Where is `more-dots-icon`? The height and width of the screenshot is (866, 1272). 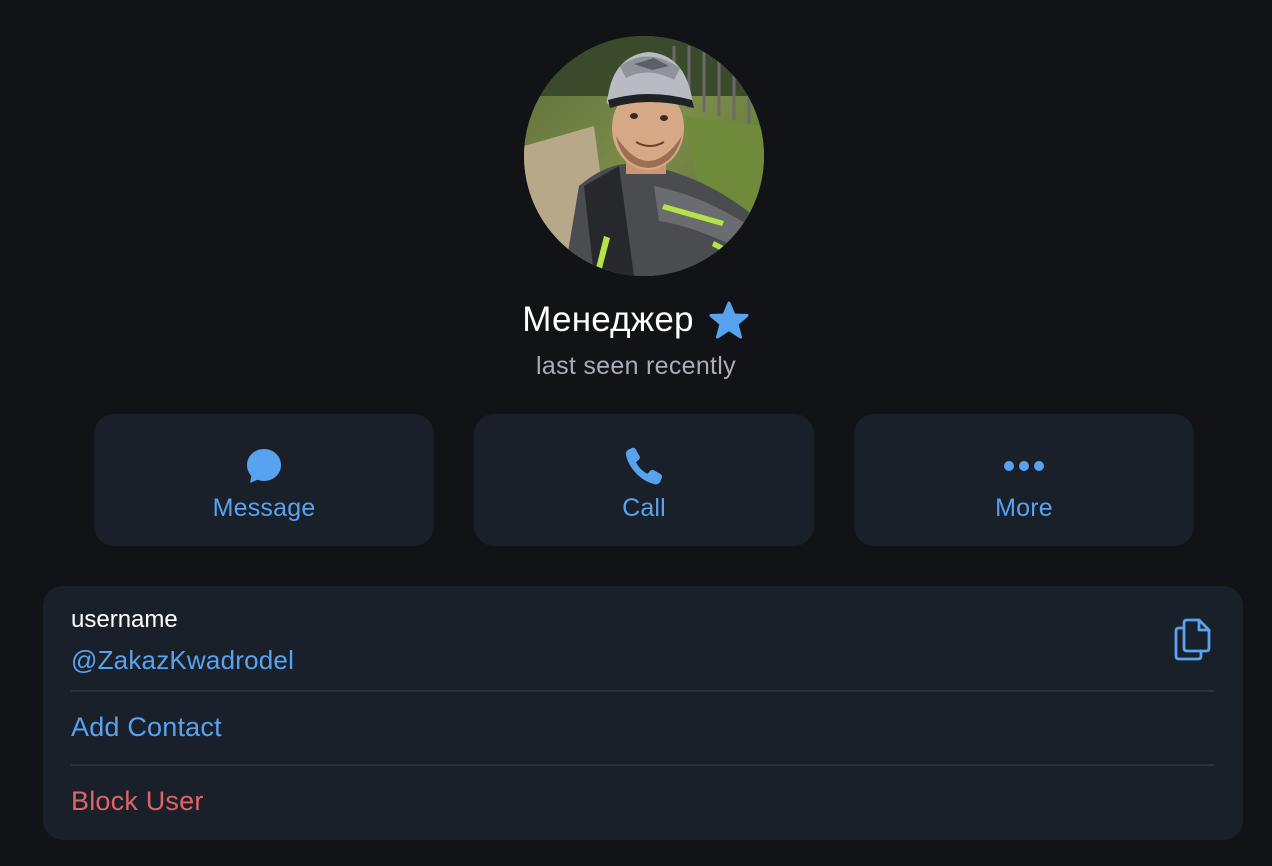 more-dots-icon is located at coordinates (1024, 466).